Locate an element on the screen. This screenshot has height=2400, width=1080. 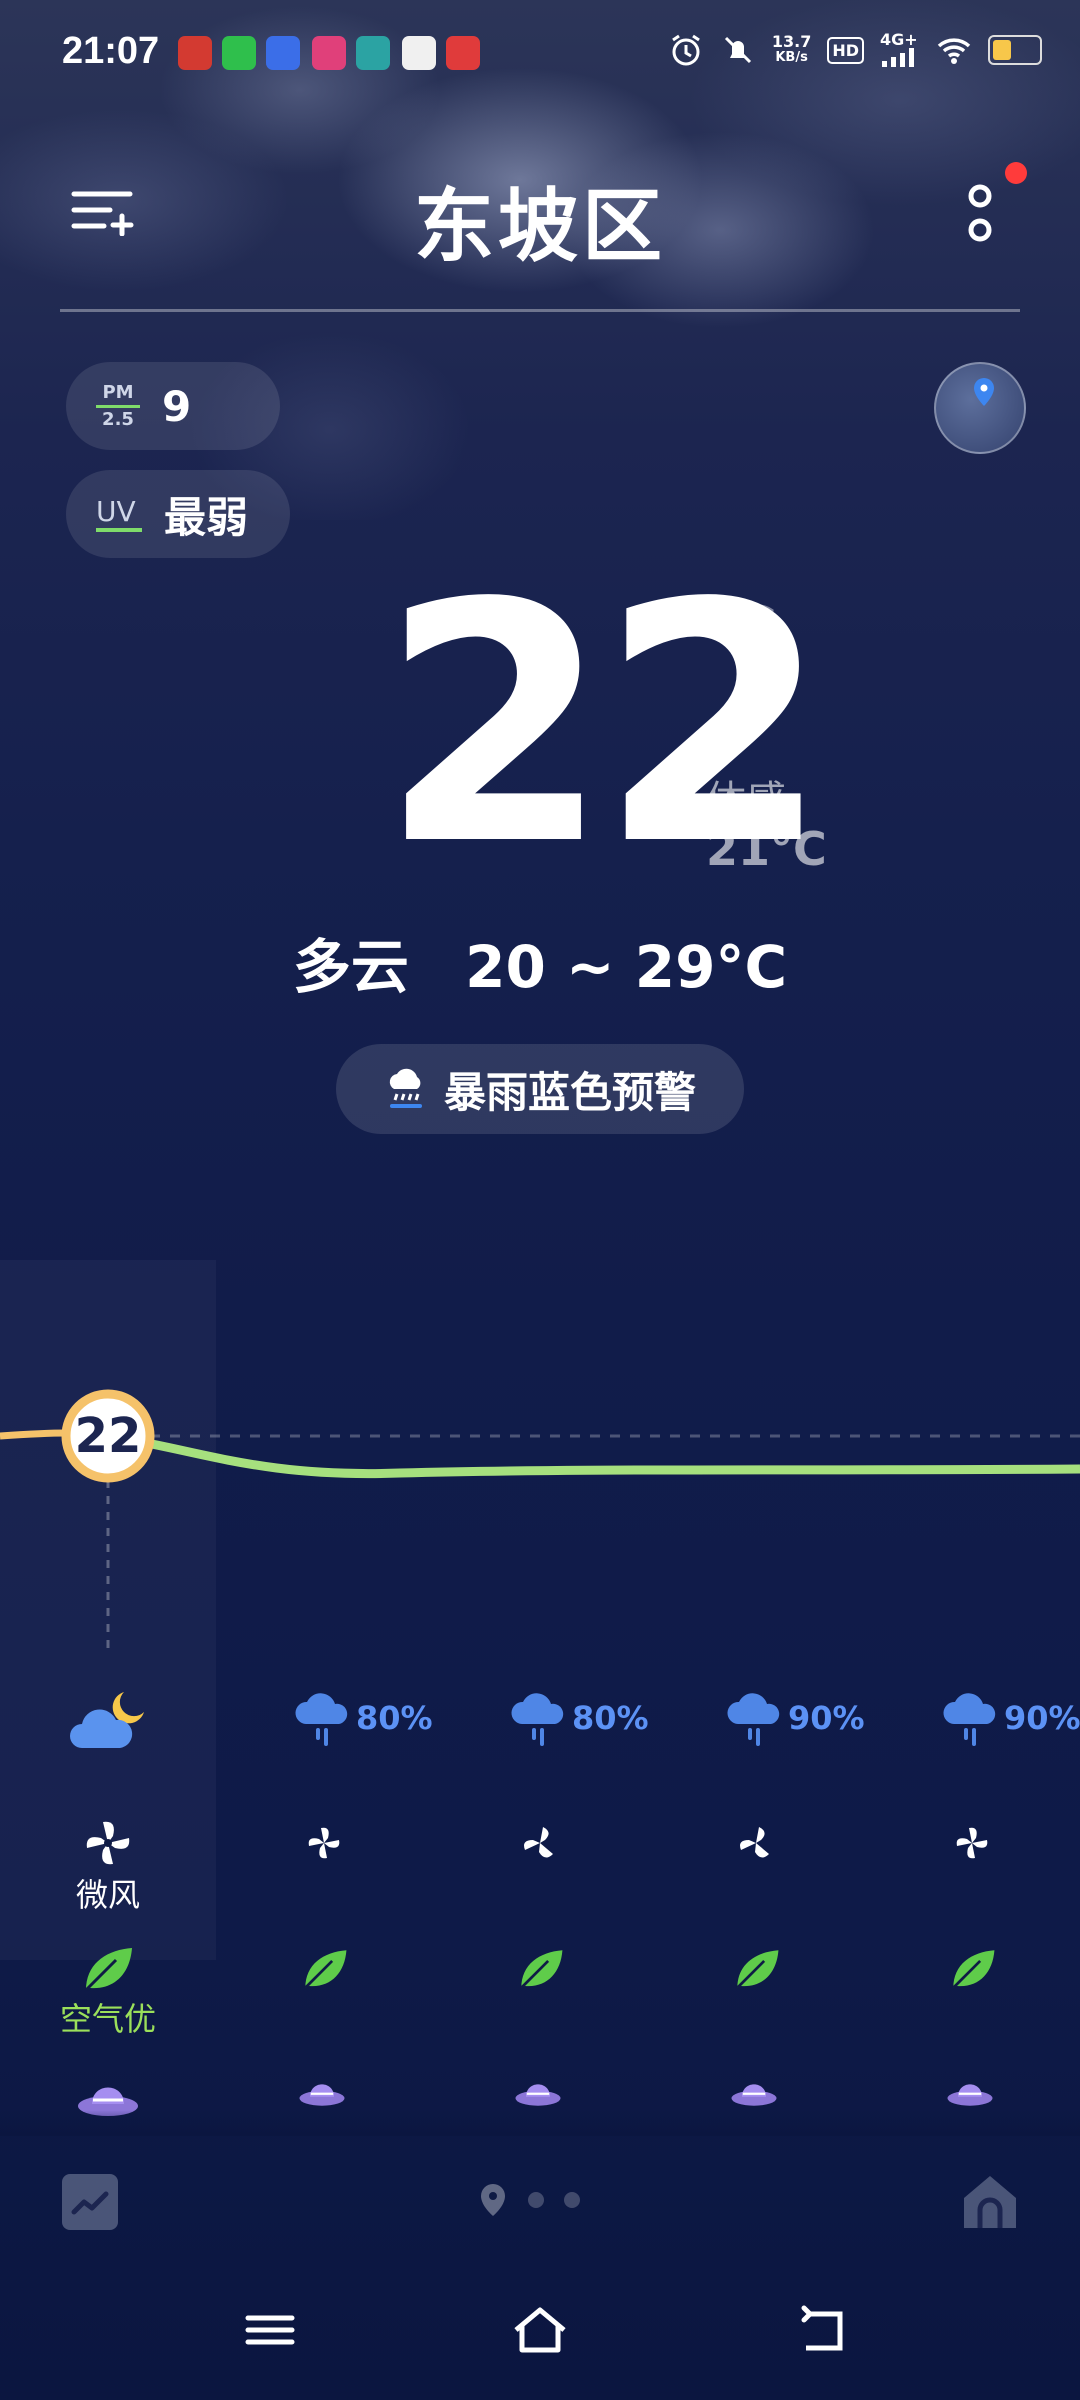
rainstorm-icon is located at coordinates (405, 1088).